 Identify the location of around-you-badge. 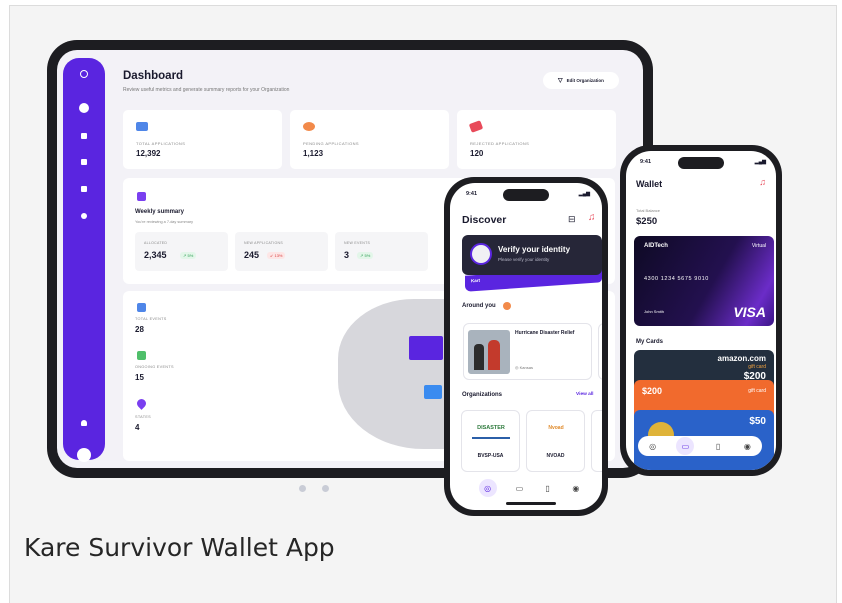
(507, 306).